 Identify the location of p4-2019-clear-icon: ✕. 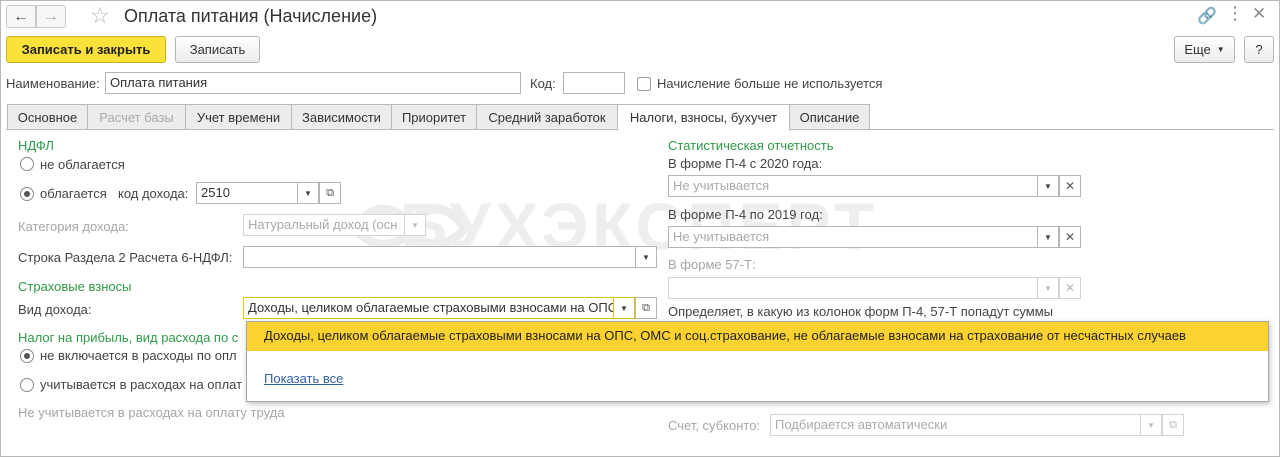
(1070, 237).